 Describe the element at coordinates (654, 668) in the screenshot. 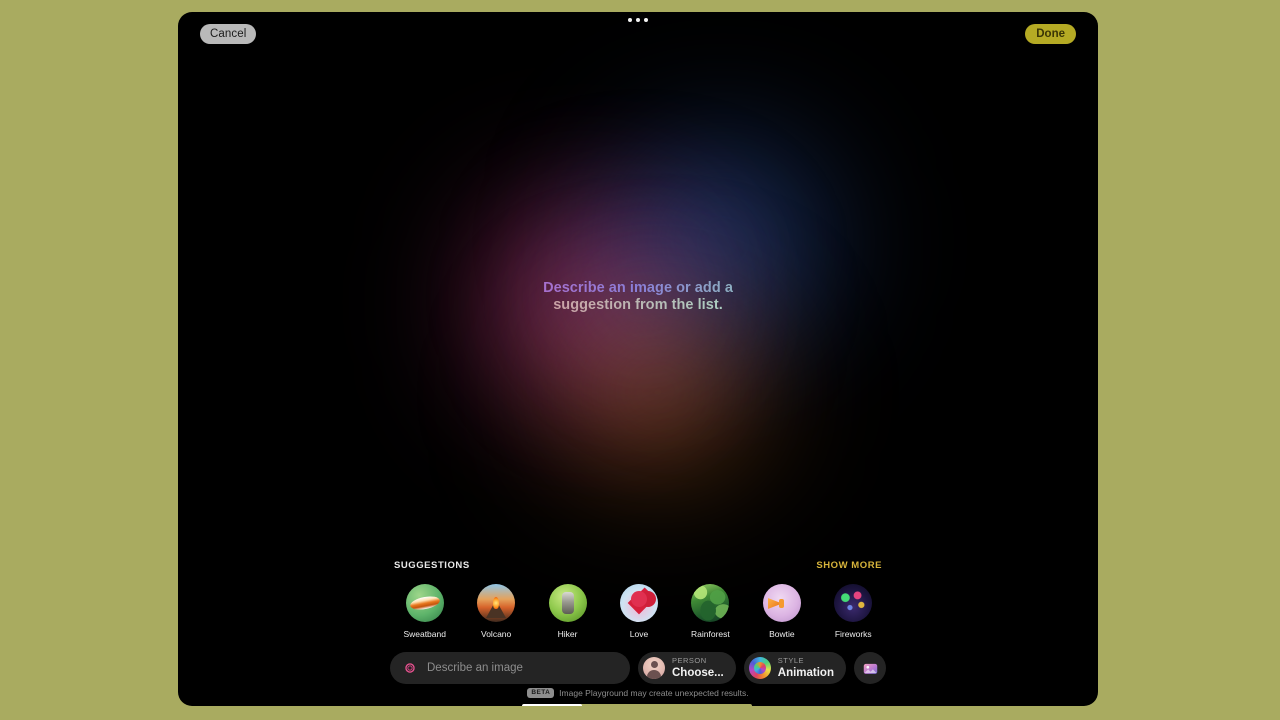

I see `person-avatar-icon` at that location.